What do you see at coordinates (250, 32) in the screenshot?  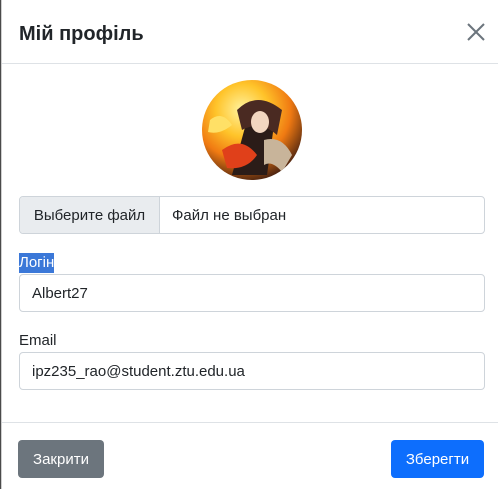 I see `modal-header: Мій профіль` at bounding box center [250, 32].